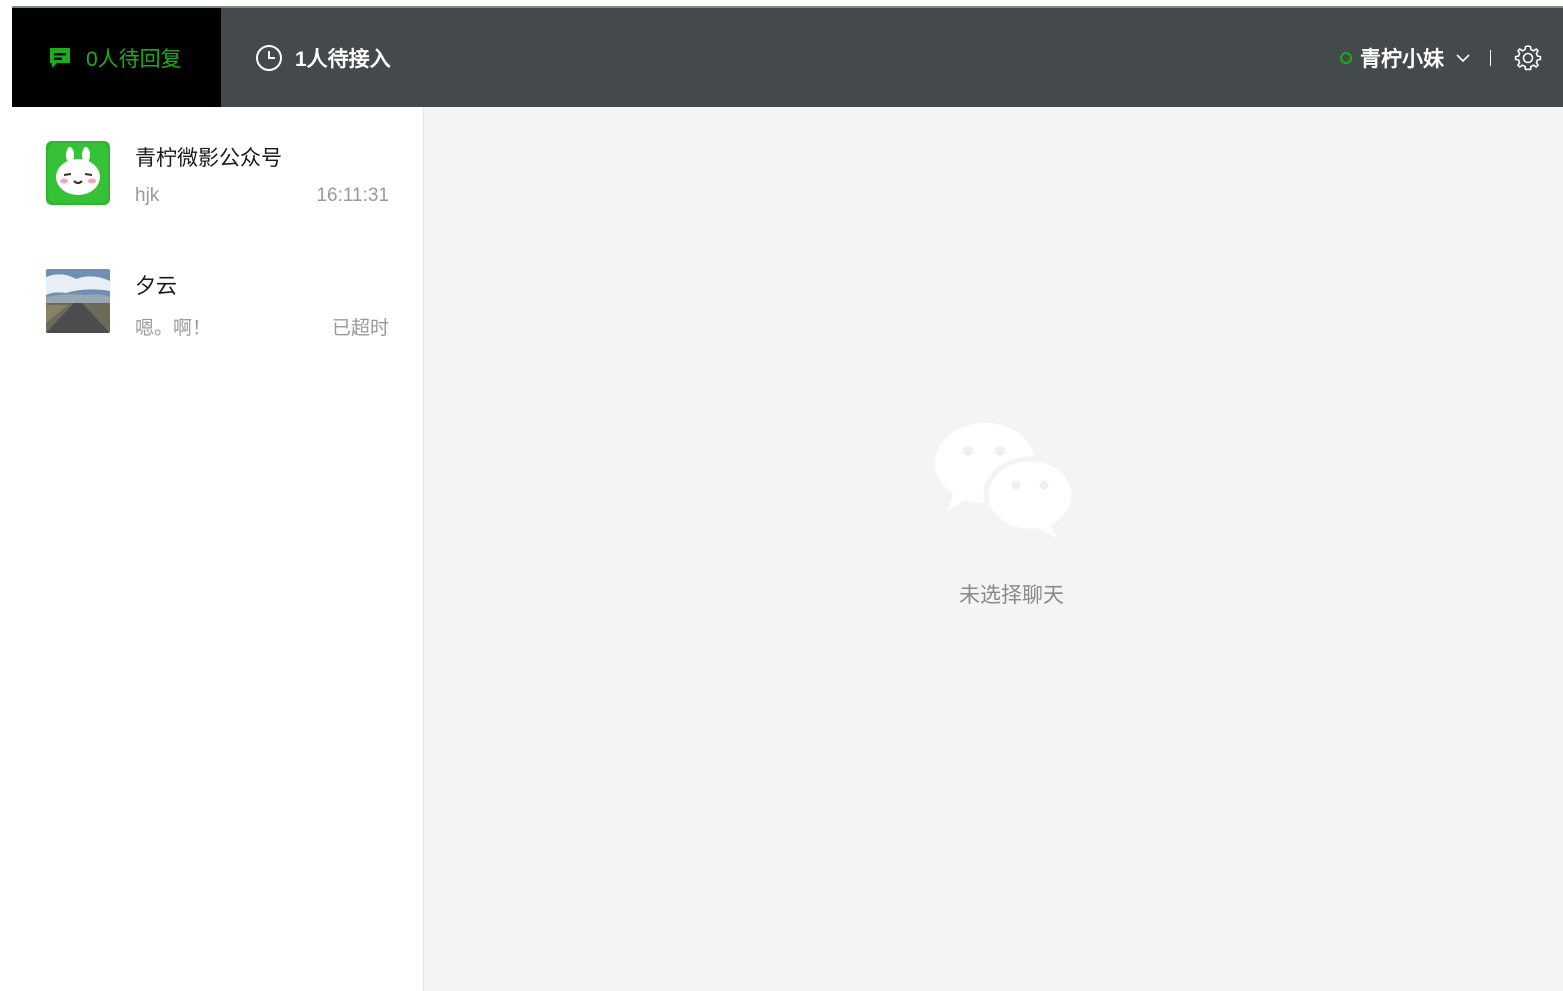 The width and height of the screenshot is (1563, 991). Describe the element at coordinates (1490, 57) in the screenshot. I see `divider` at that location.